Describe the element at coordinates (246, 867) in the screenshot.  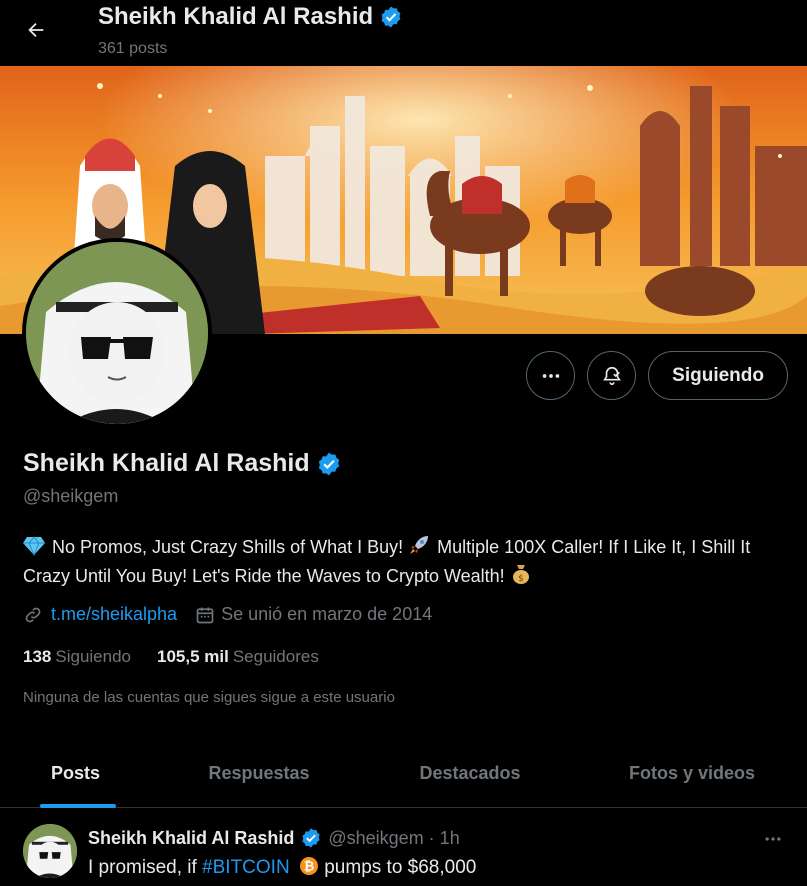
I see `post-hashtag: #BITCOIN` at that location.